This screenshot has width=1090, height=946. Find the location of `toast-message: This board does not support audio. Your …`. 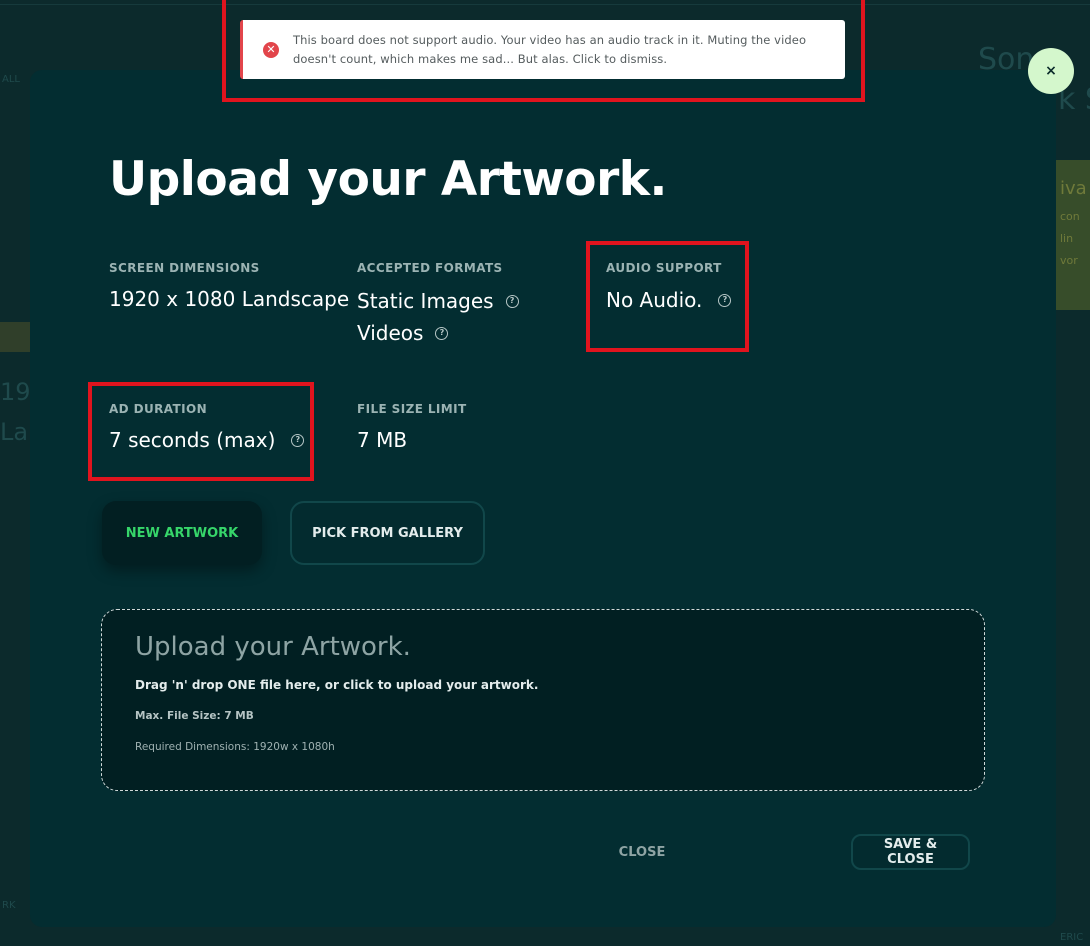

toast-message: This board does not support audio. Your … is located at coordinates (550, 49).